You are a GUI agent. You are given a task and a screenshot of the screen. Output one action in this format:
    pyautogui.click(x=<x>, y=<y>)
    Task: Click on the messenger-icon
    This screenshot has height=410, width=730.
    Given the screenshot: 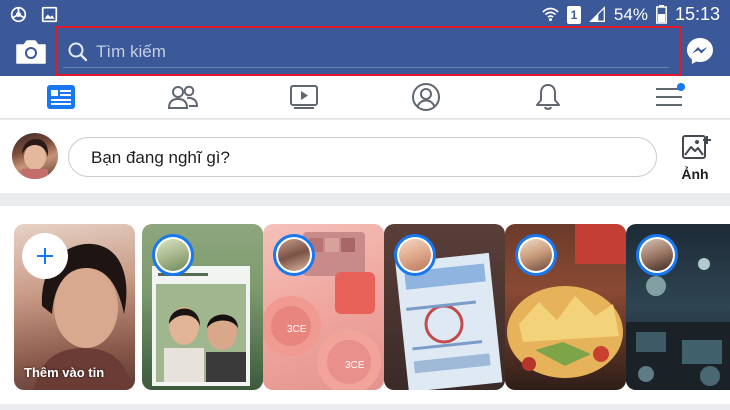 What is the action you would take?
    pyautogui.click(x=700, y=51)
    